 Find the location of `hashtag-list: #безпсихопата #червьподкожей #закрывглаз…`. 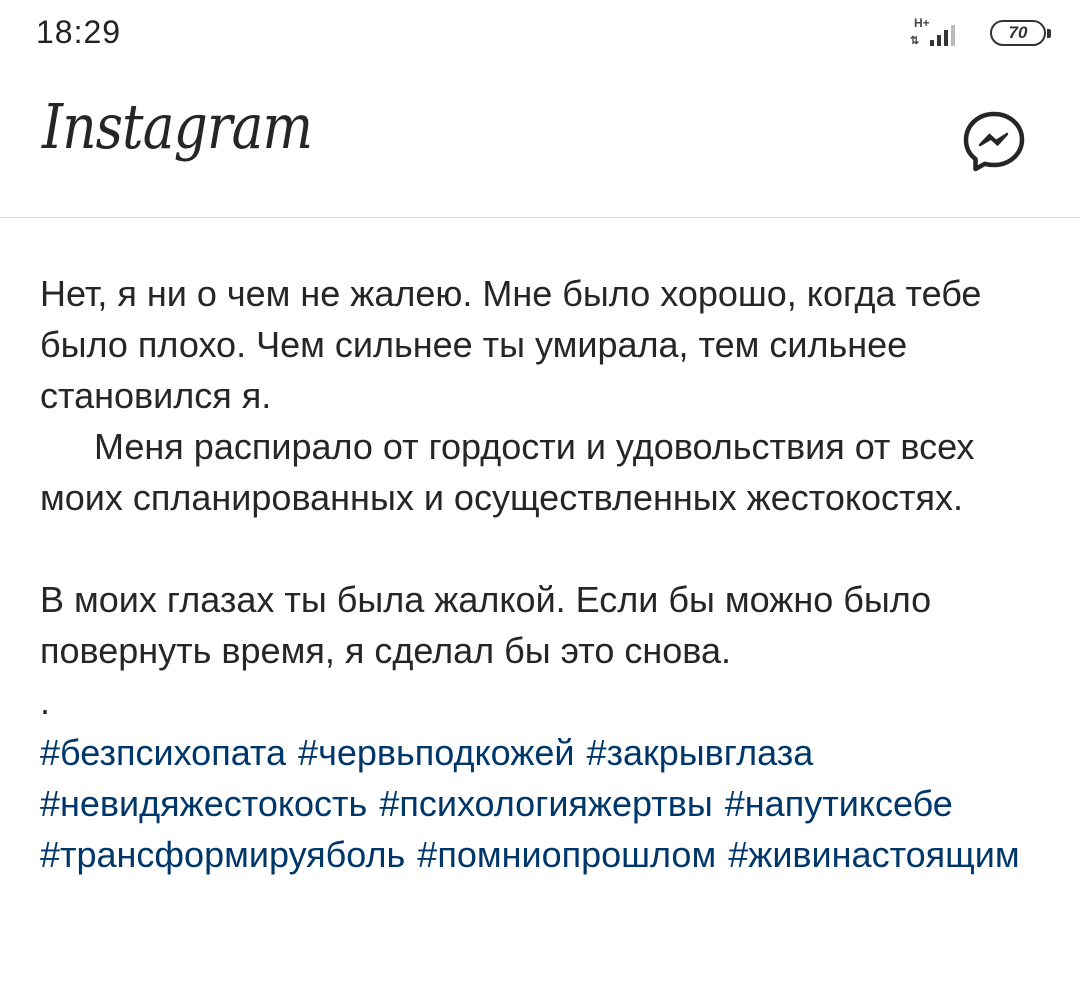

hashtag-list: #безпсихопата #червьподкожей #закрывглаз… is located at coordinates (545, 803).